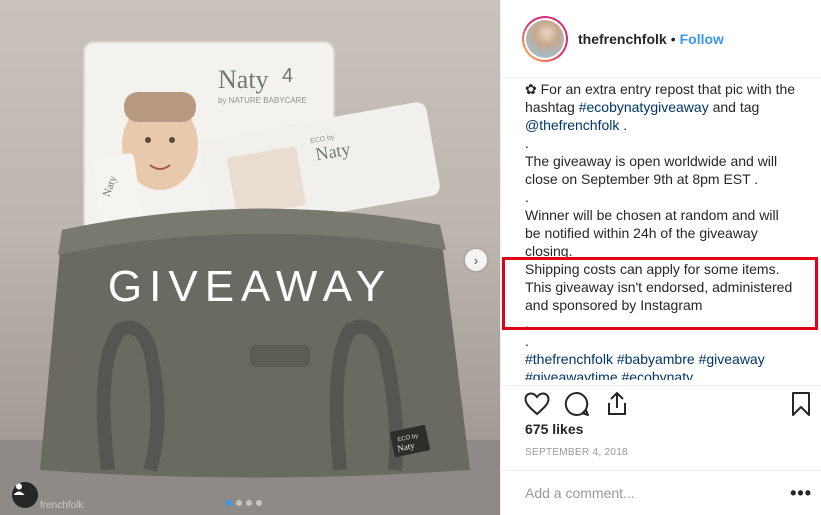 The width and height of the screenshot is (821, 515). Describe the element at coordinates (801, 493) in the screenshot. I see `more-options-button: •••` at that location.